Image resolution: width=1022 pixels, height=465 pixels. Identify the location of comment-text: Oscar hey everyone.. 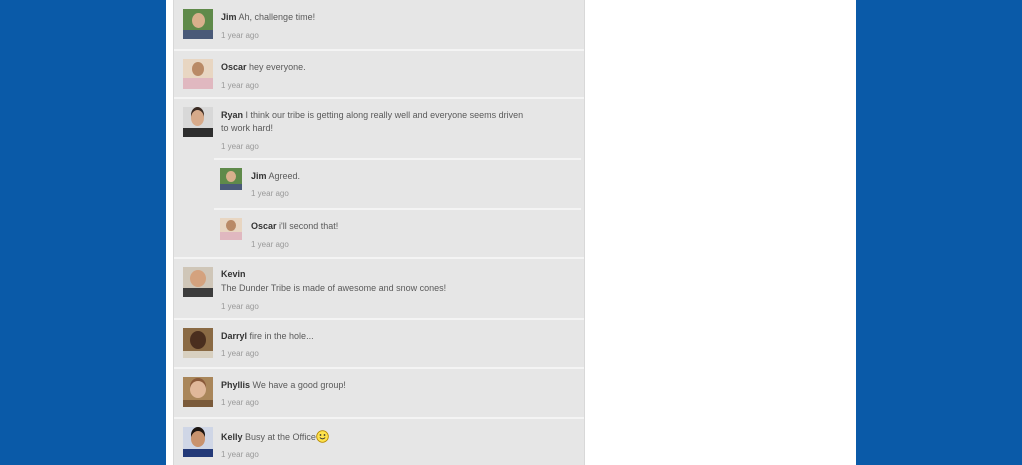
(263, 67).